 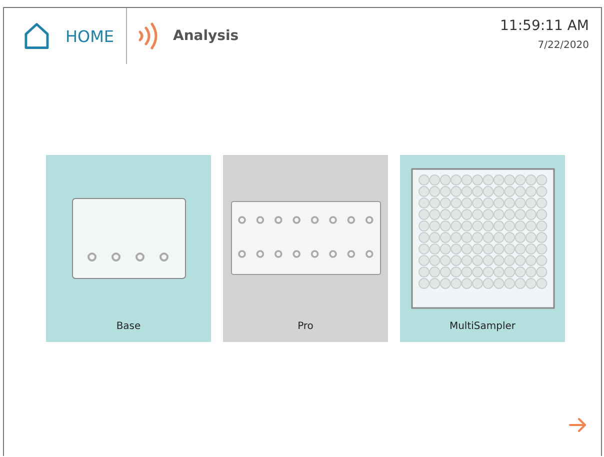 I want to click on page-title: Analysis, so click(x=206, y=36).